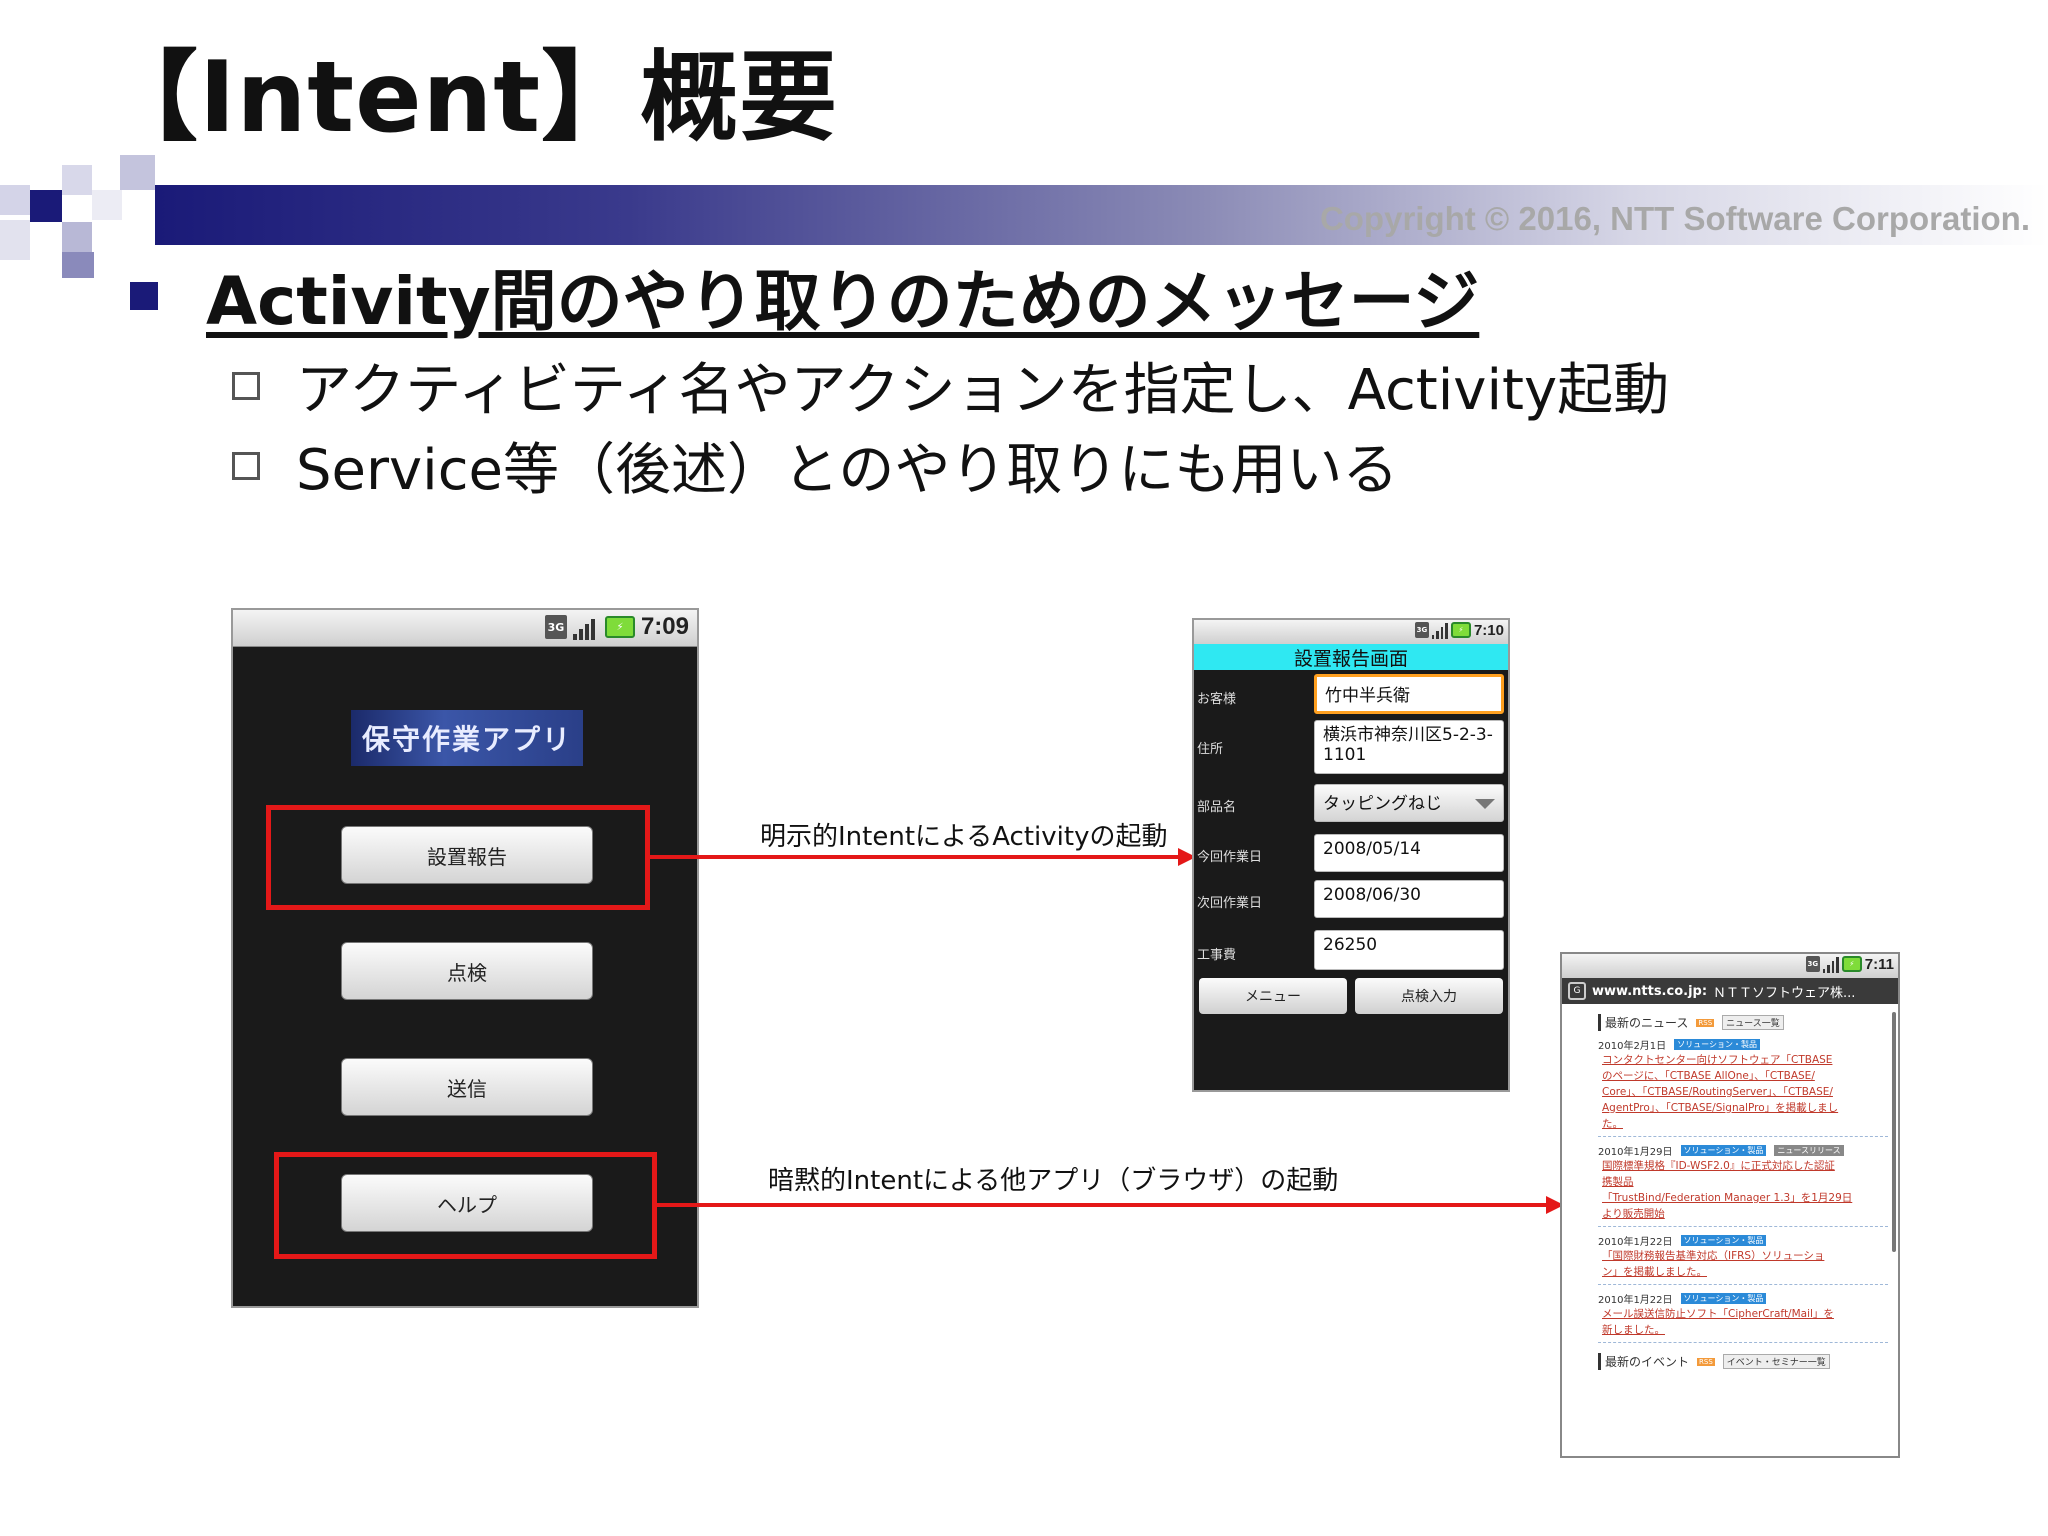 This screenshot has height=1536, width=2048. Describe the element at coordinates (1647, 1023) in the screenshot. I see `news-heading: 最新のニュース` at that location.